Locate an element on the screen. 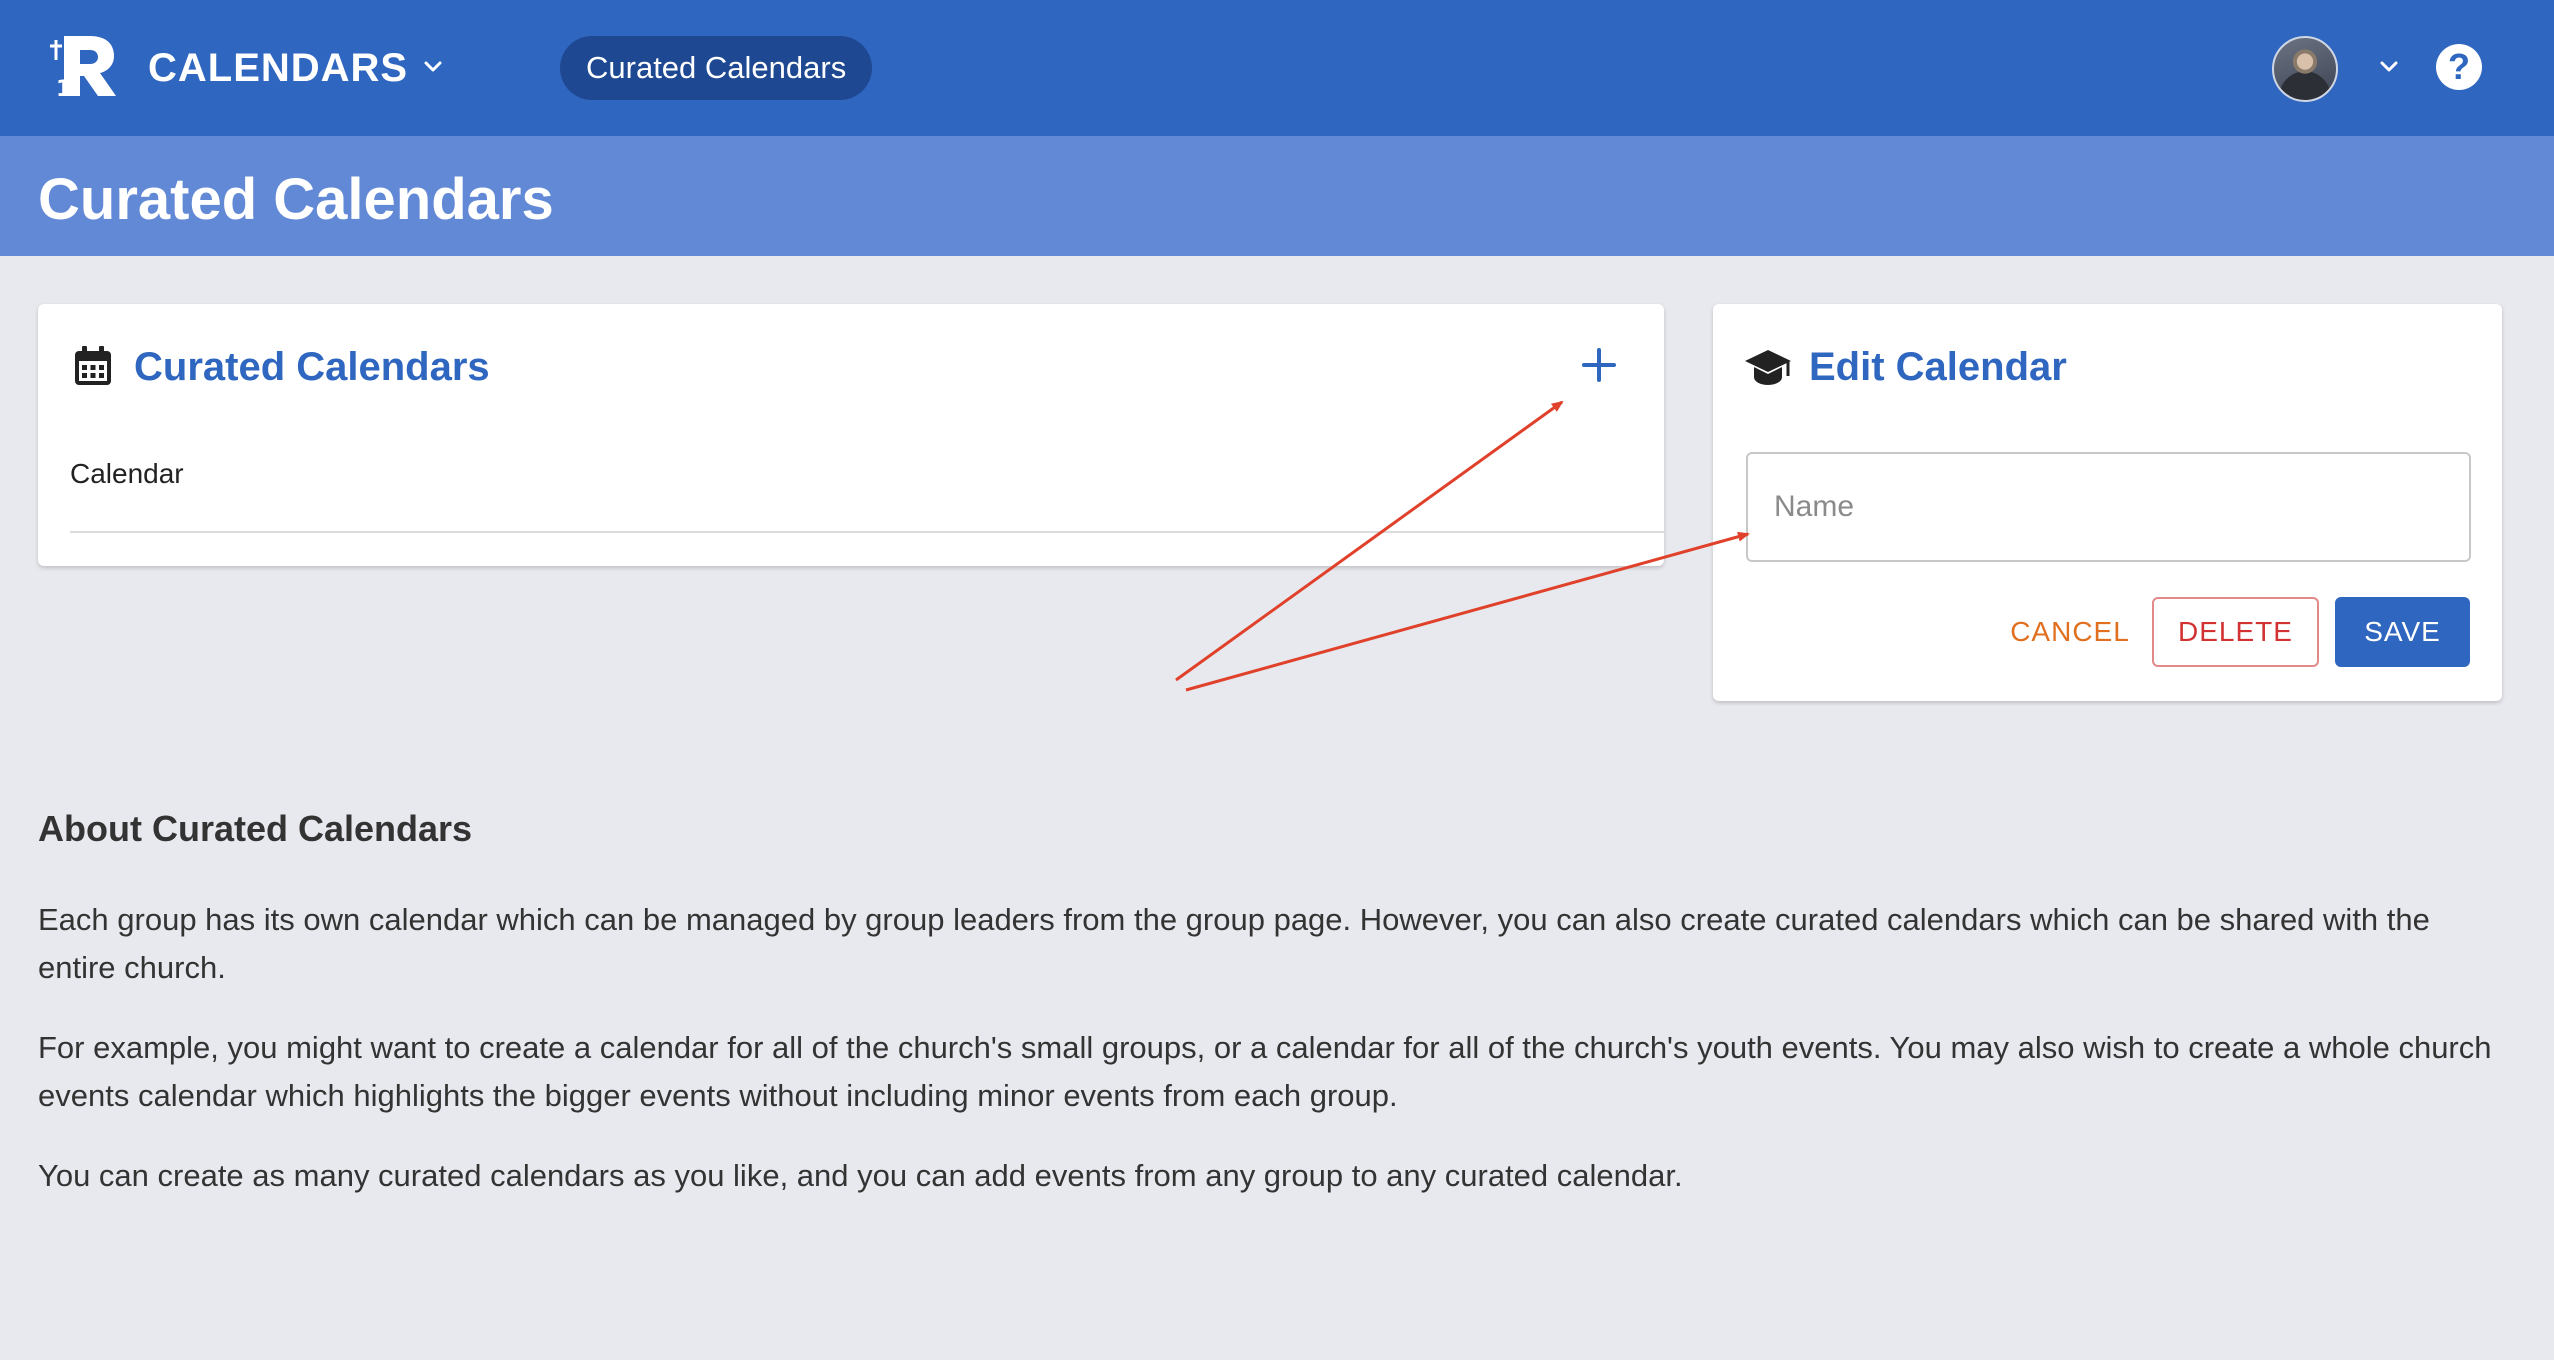  svg-text: 1 is located at coordinates (63, 89).